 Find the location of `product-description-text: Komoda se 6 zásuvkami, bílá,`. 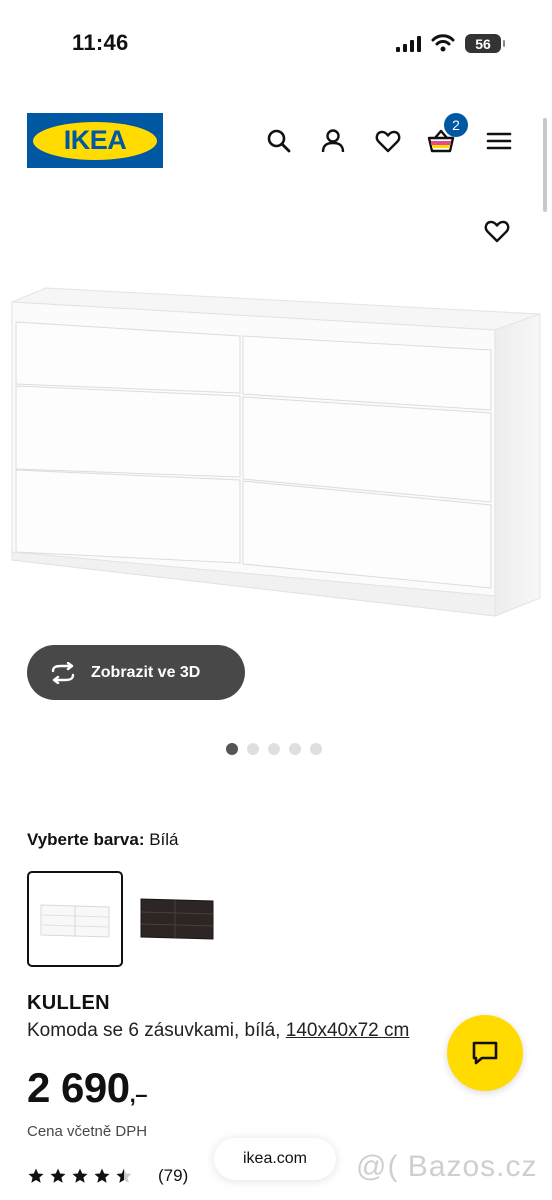

product-description-text: Komoda se 6 zásuvkami, bílá, is located at coordinates (154, 1030).